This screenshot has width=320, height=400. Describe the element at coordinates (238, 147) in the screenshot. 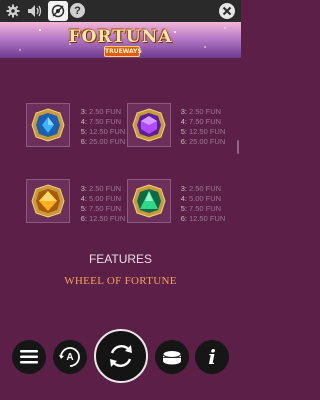

I see `scrollbar-thumb` at that location.